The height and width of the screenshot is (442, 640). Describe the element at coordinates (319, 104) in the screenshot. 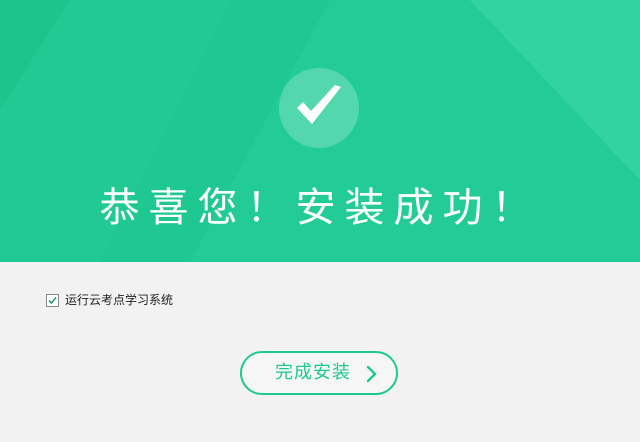

I see `check-icon` at that location.